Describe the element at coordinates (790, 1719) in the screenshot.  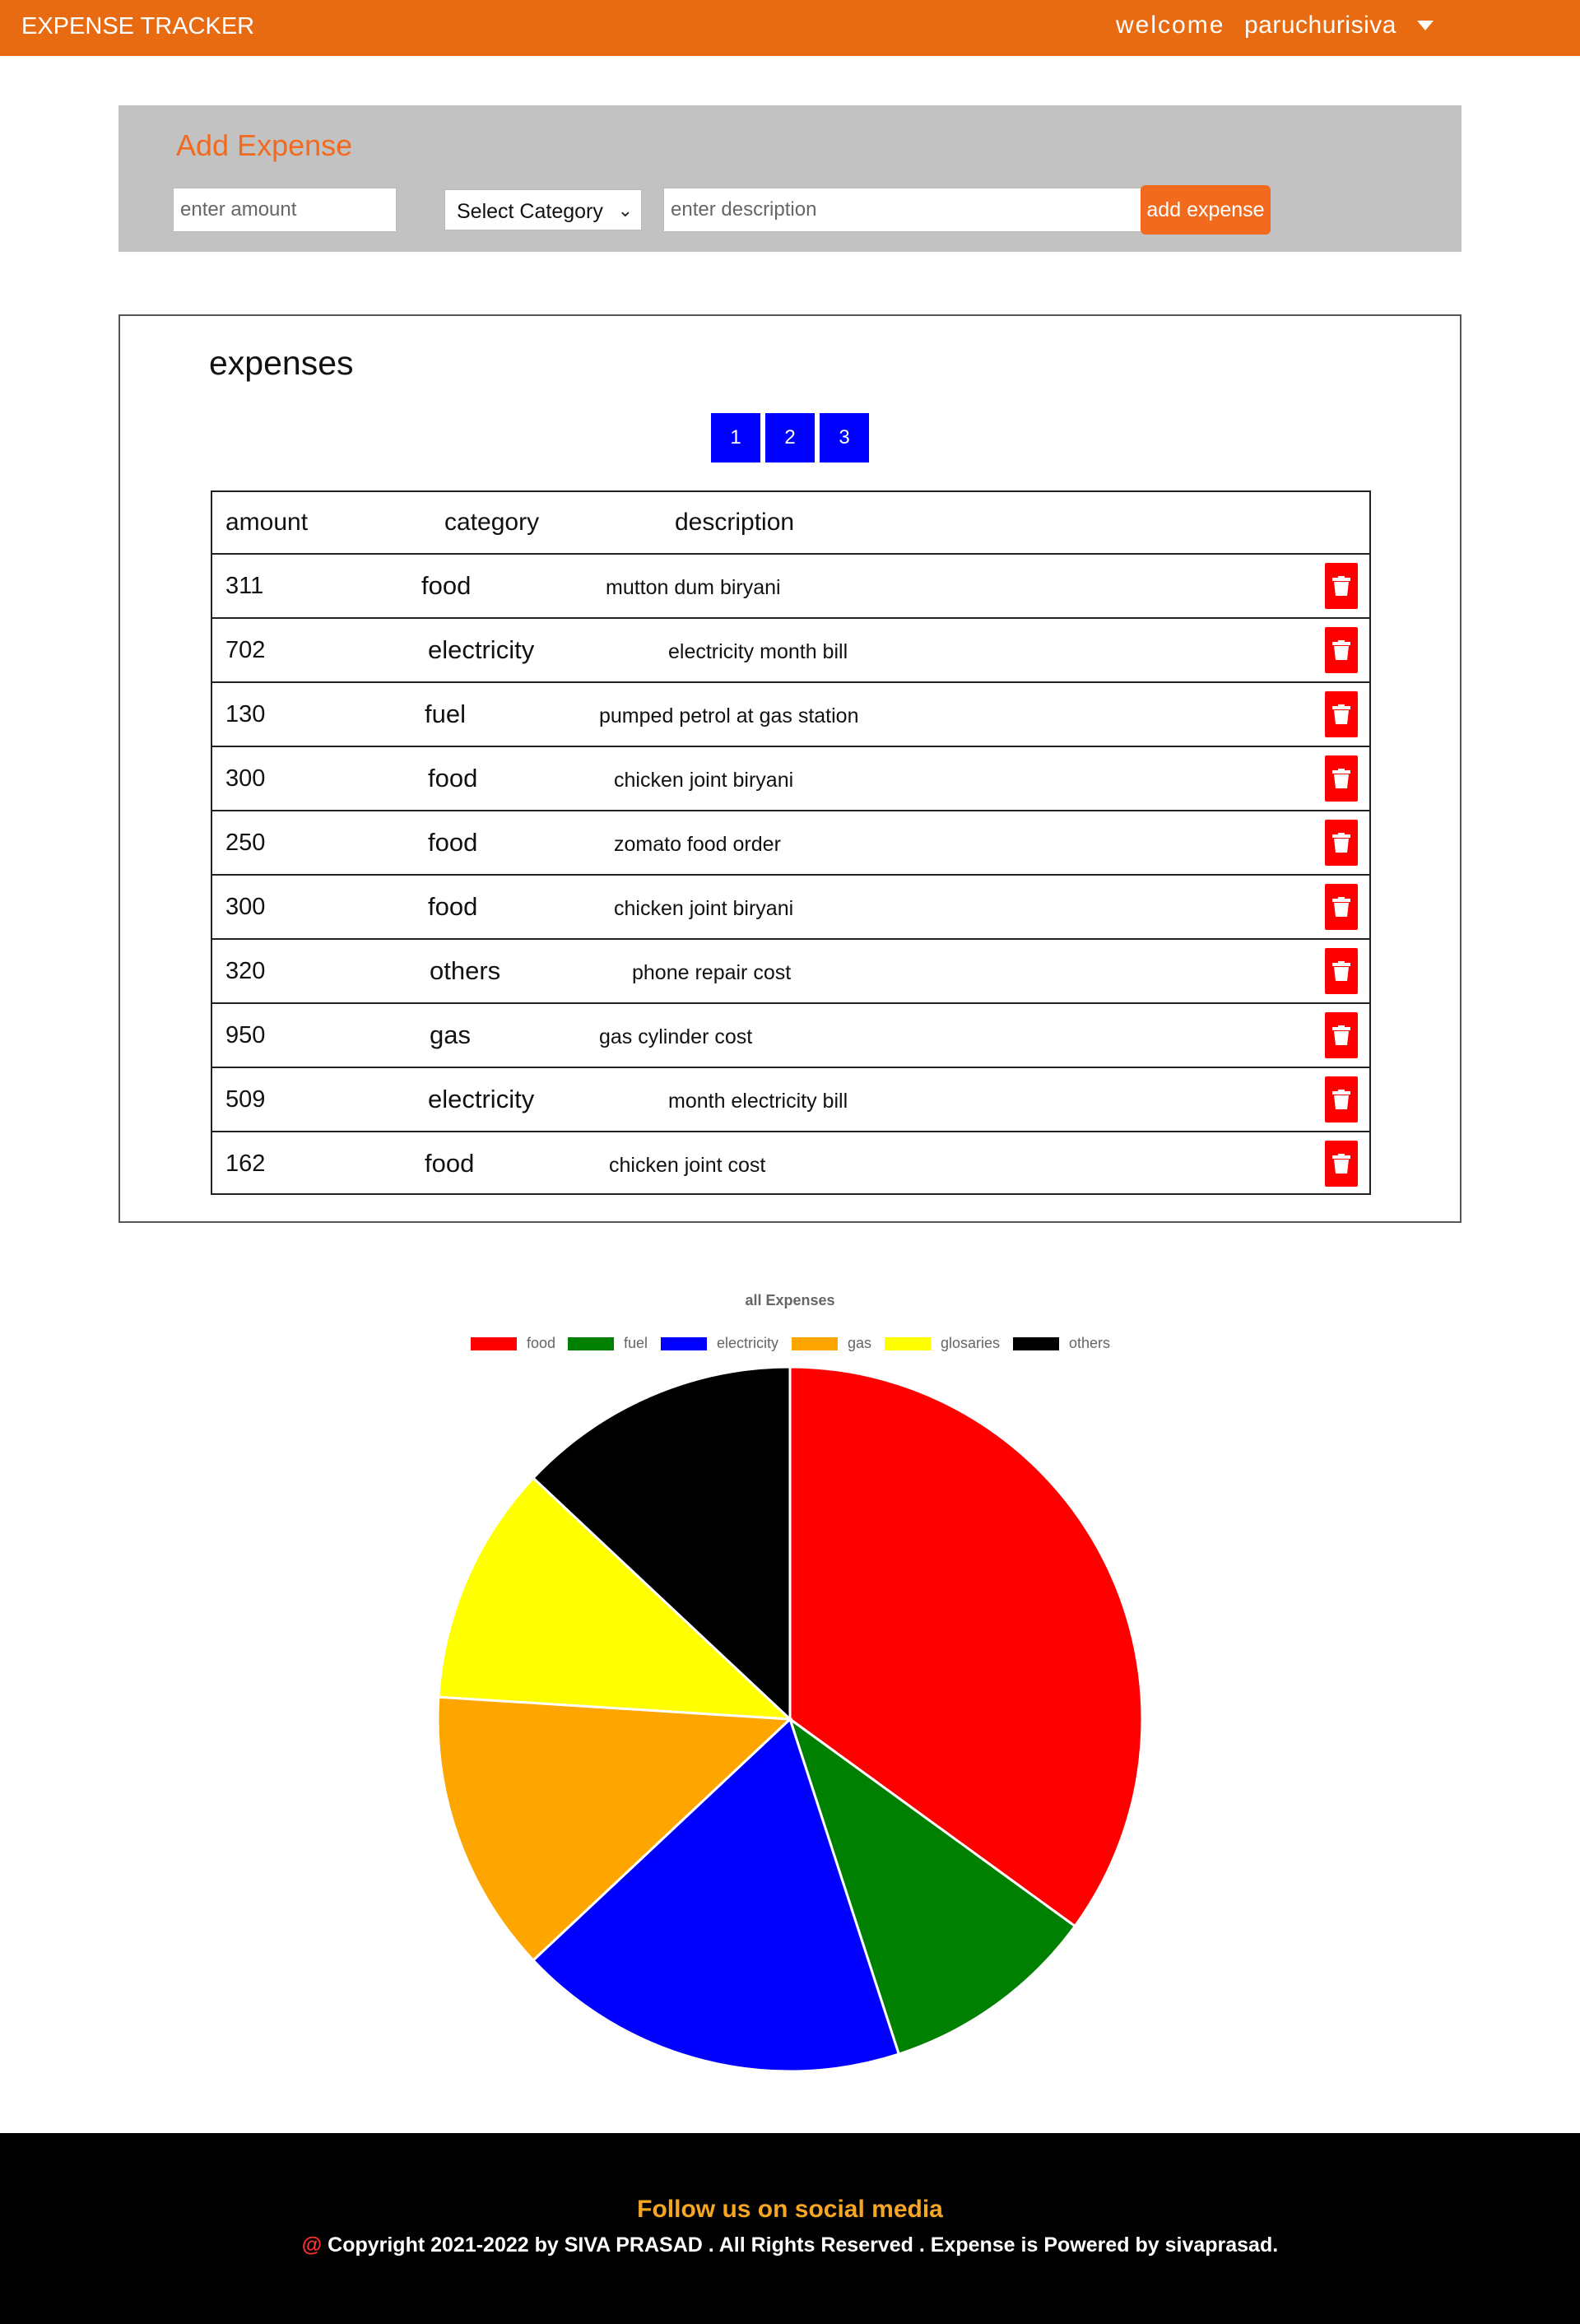
I see `expenses-pie-chart` at that location.